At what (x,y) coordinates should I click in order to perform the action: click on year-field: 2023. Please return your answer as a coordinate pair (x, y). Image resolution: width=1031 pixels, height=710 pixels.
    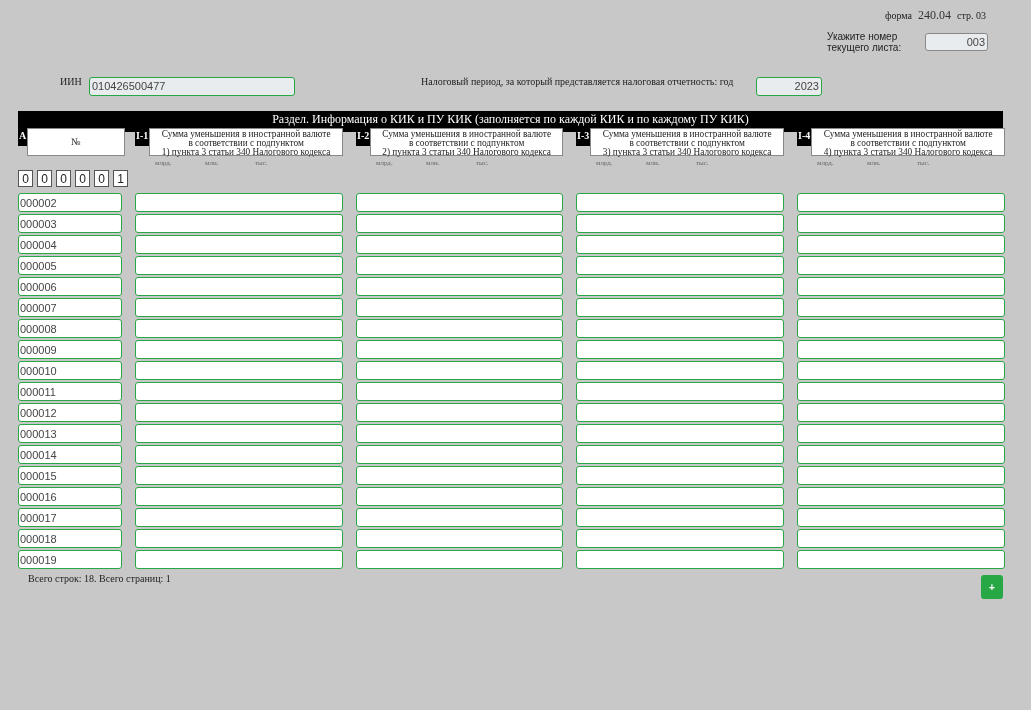
    Looking at the image, I should click on (789, 86).